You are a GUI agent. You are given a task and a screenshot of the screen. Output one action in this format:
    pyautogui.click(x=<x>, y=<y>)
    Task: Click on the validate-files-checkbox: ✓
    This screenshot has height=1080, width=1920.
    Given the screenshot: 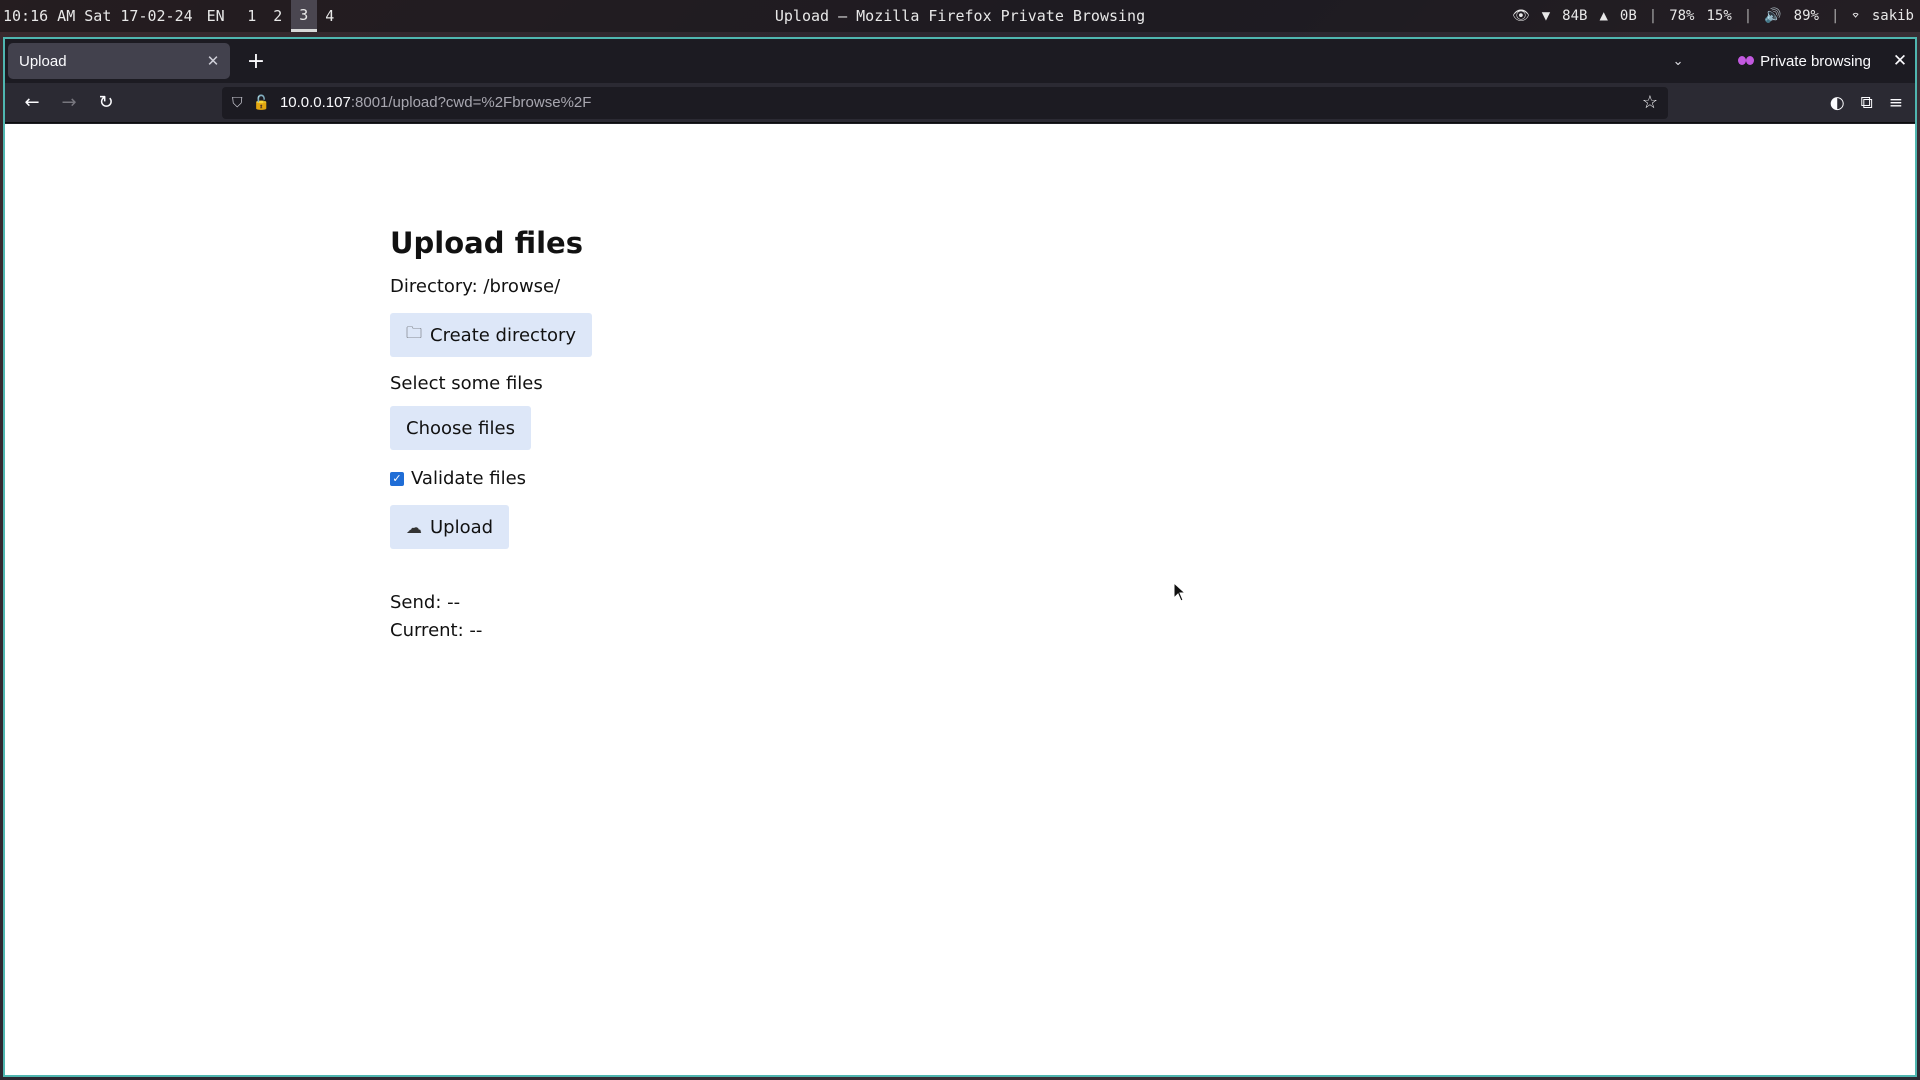 What is the action you would take?
    pyautogui.click(x=397, y=478)
    